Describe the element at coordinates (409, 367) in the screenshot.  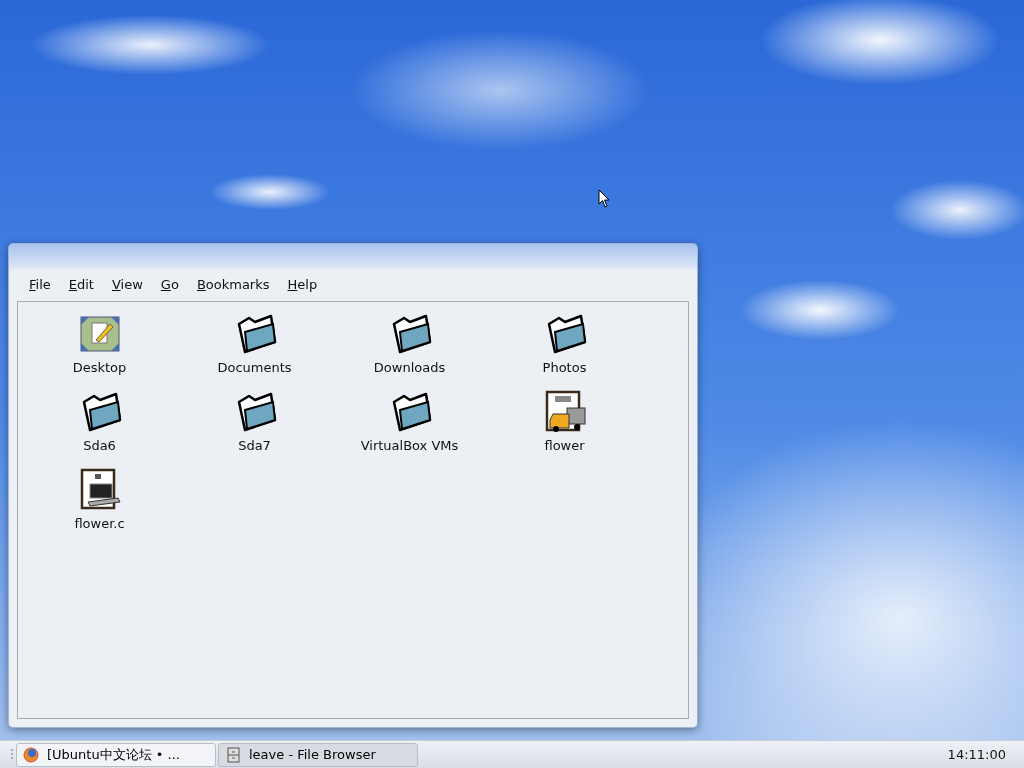
I see `file-name: Downloads` at that location.